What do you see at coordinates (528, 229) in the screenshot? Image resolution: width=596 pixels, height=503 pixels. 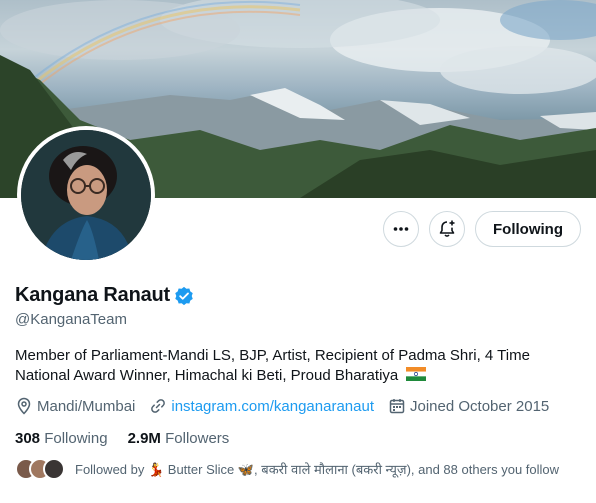 I see `following-button: Following` at bounding box center [528, 229].